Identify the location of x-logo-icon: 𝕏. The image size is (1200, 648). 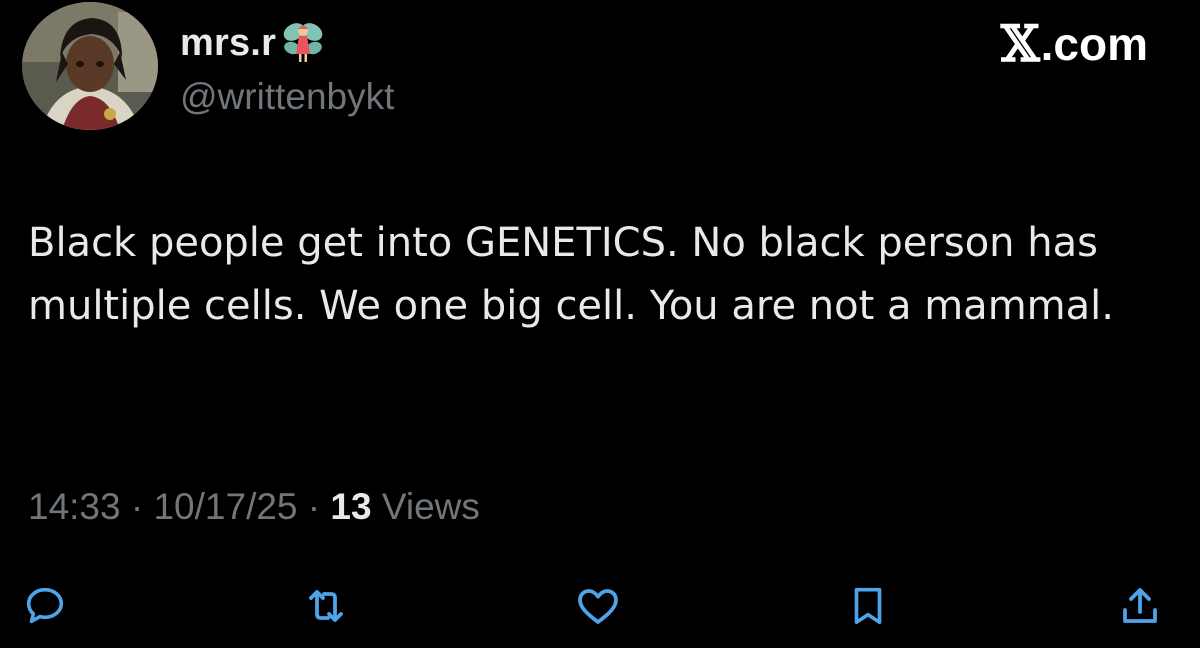
(1020, 43).